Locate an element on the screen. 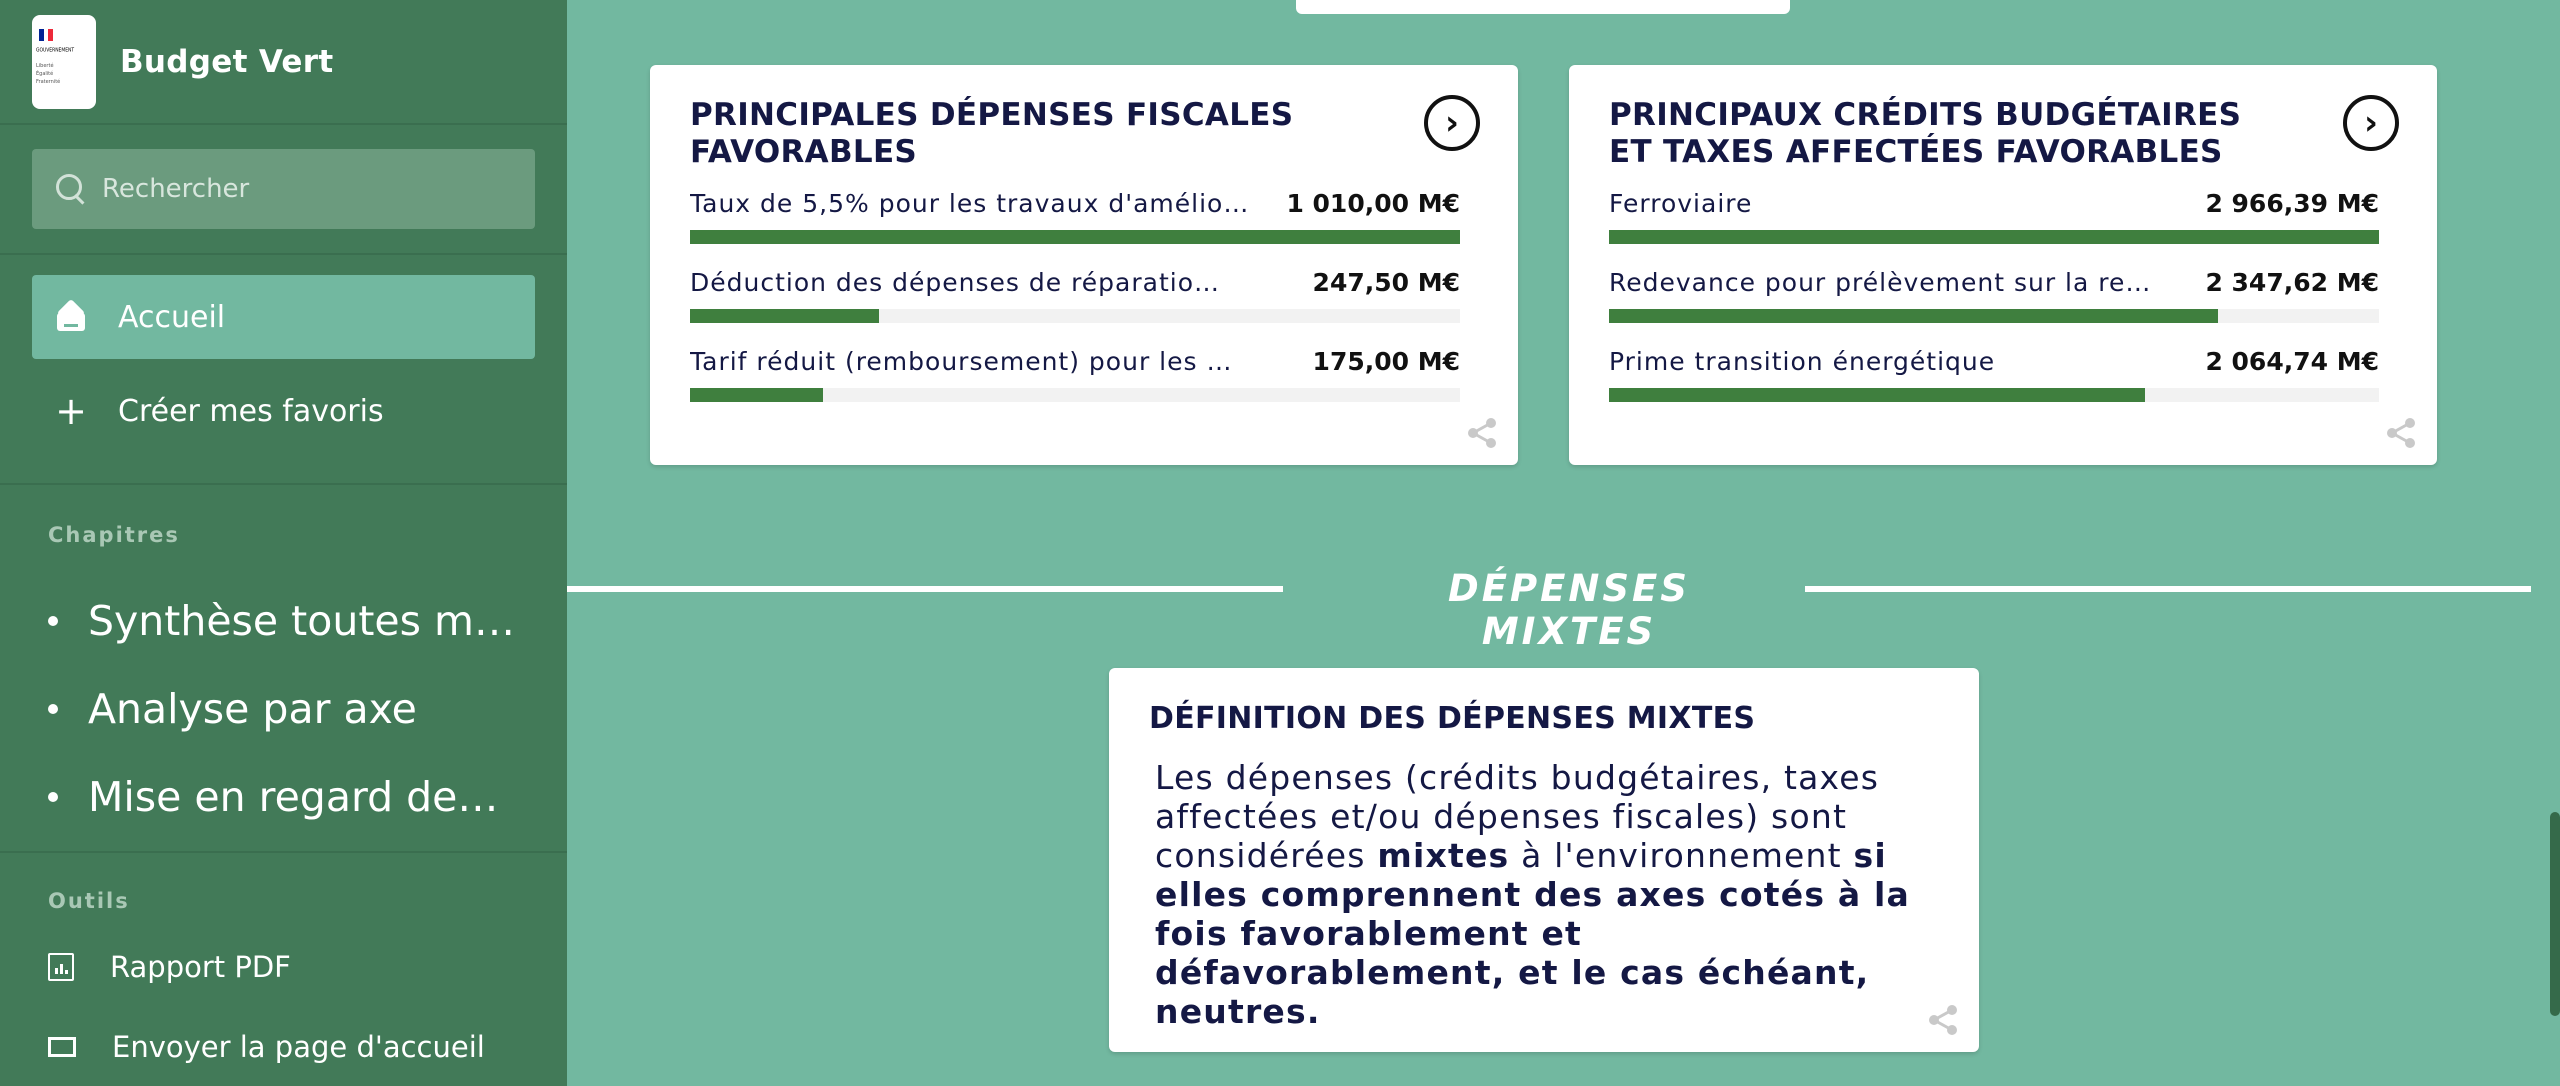 Image resolution: width=2560 pixels, height=1086 pixels. pdf-report-icon is located at coordinates (61, 967).